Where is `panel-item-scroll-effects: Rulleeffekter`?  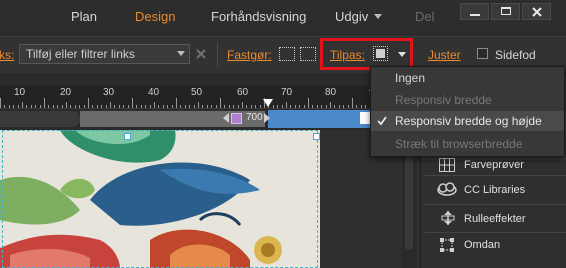
panel-item-scroll-effects: Rulleeffekter is located at coordinates (495, 219).